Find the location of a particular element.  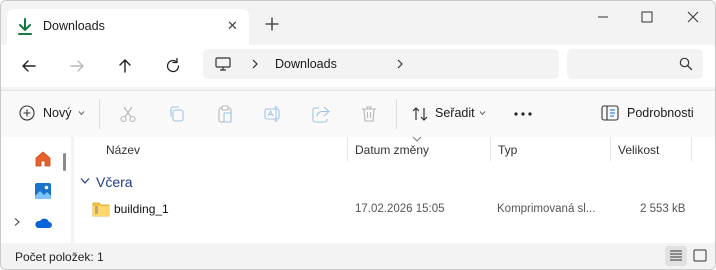

minimize-button is located at coordinates (603, 17).